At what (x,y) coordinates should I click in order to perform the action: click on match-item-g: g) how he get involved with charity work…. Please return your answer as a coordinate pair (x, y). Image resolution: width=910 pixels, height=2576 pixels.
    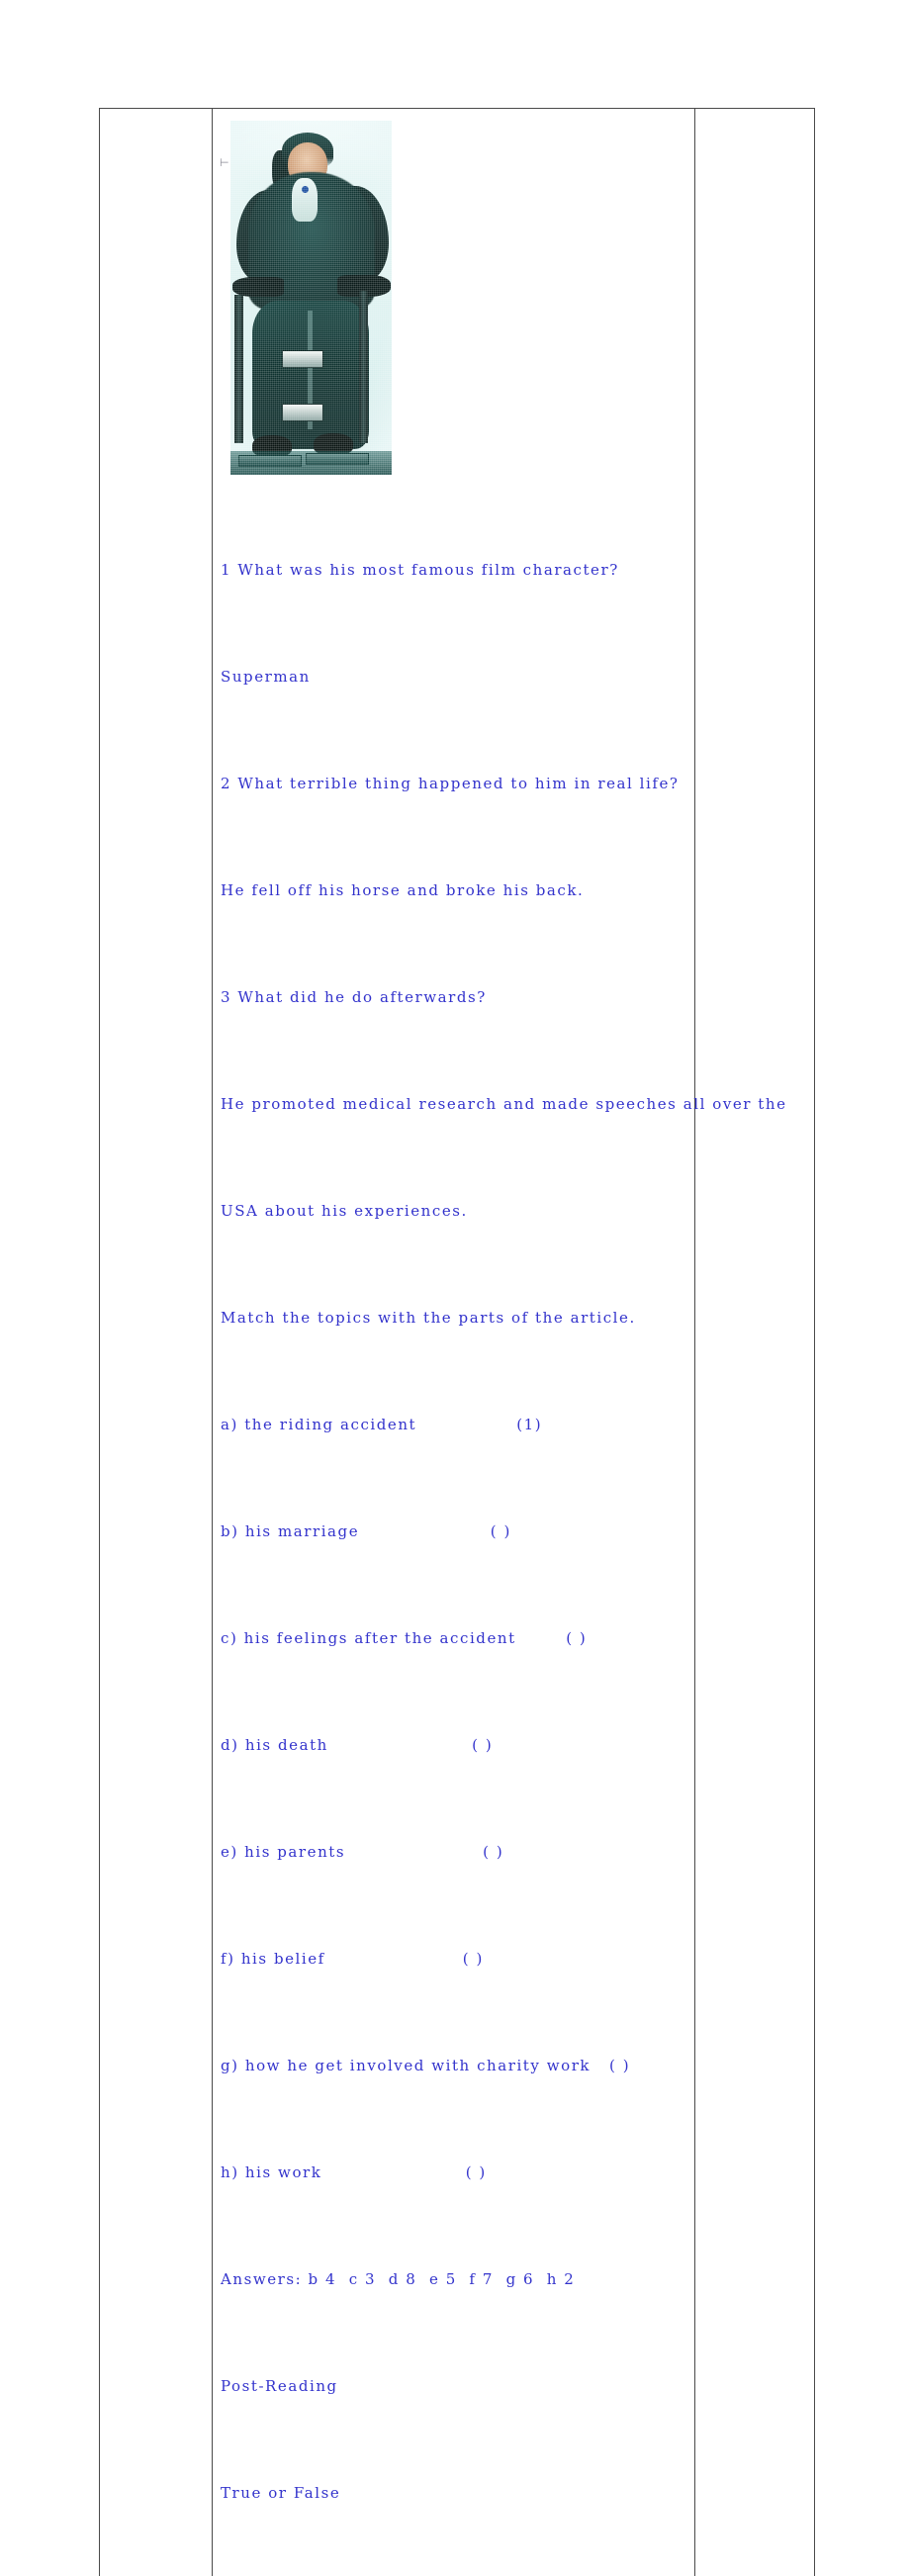
    Looking at the image, I should click on (454, 2066).